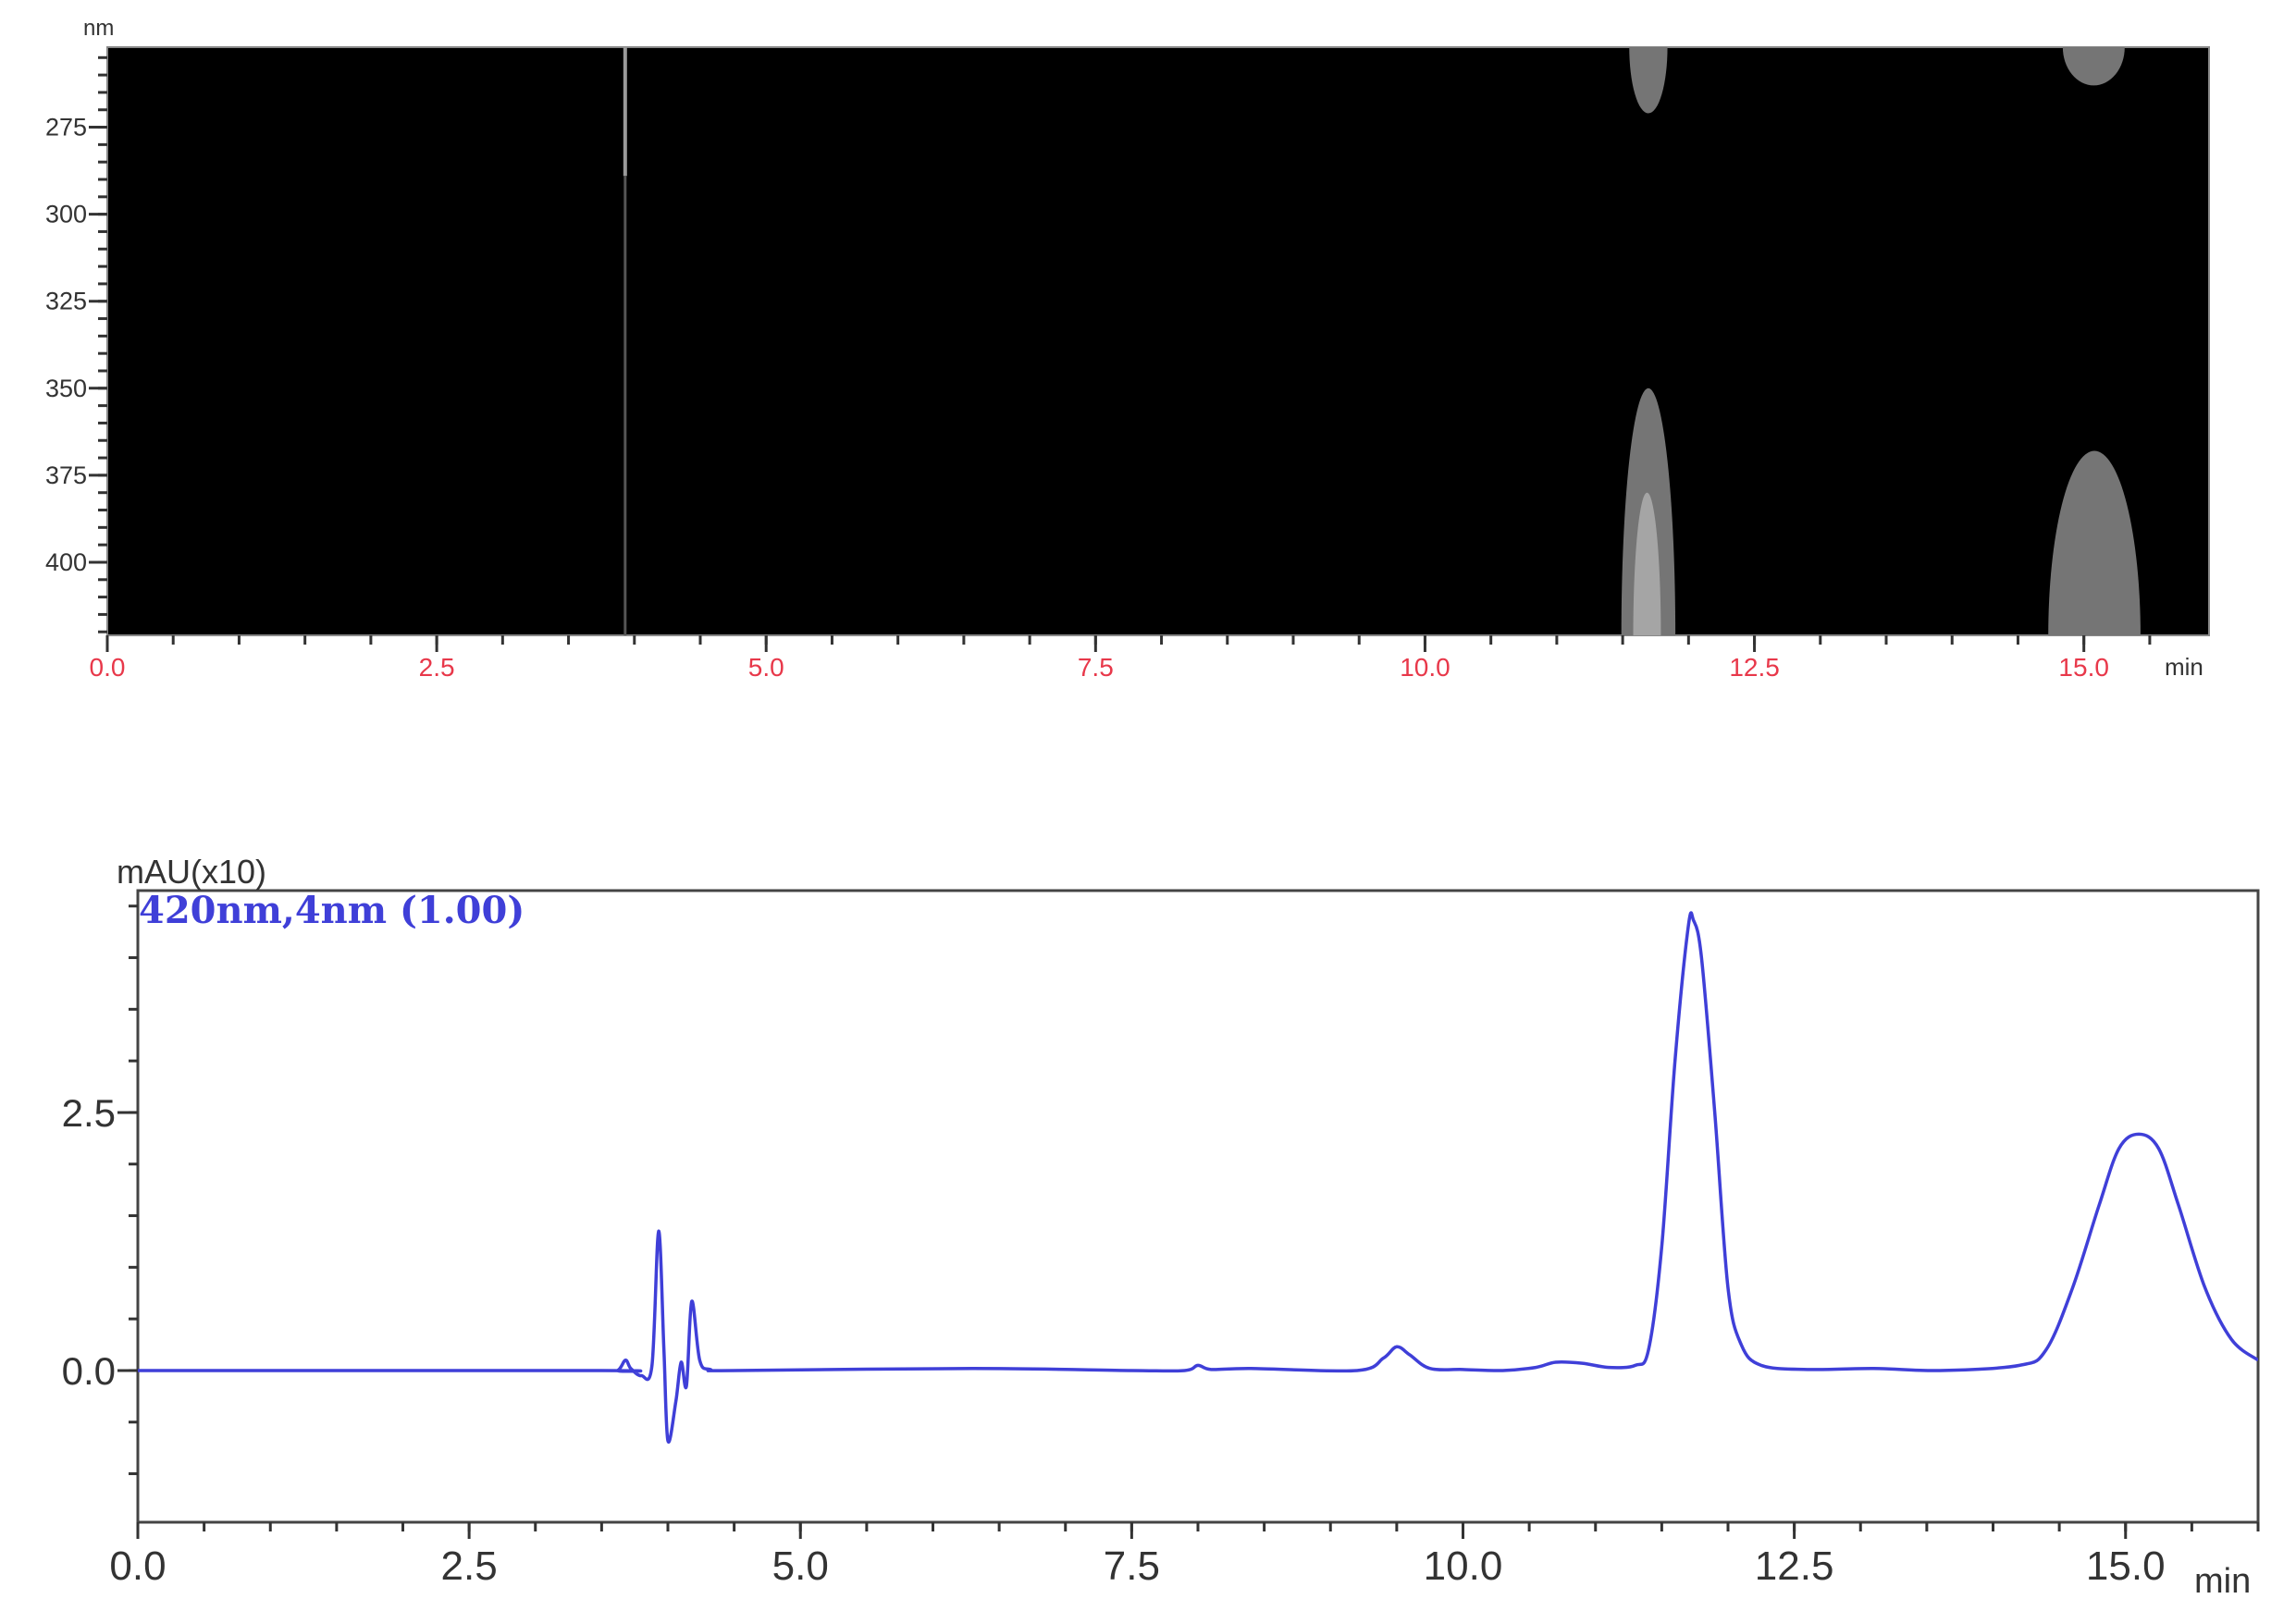  I want to click on chromatogram-y-tick-label: 0.0, so click(89, 1371).